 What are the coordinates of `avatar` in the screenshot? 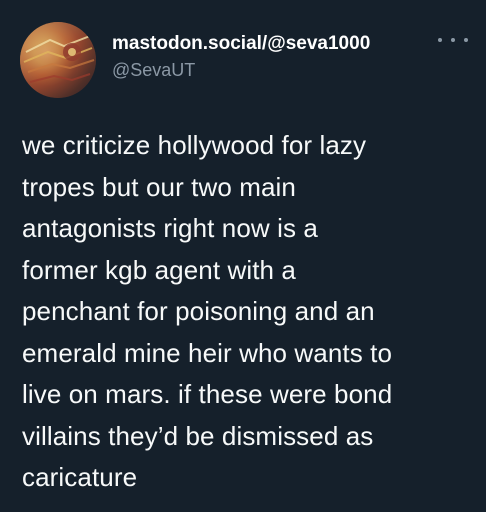 It's located at (58, 60).